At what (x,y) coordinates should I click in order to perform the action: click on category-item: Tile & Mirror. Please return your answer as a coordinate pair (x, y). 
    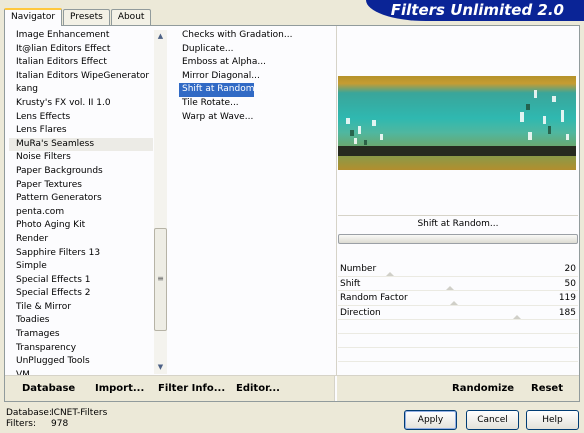
    Looking at the image, I should click on (81, 308).